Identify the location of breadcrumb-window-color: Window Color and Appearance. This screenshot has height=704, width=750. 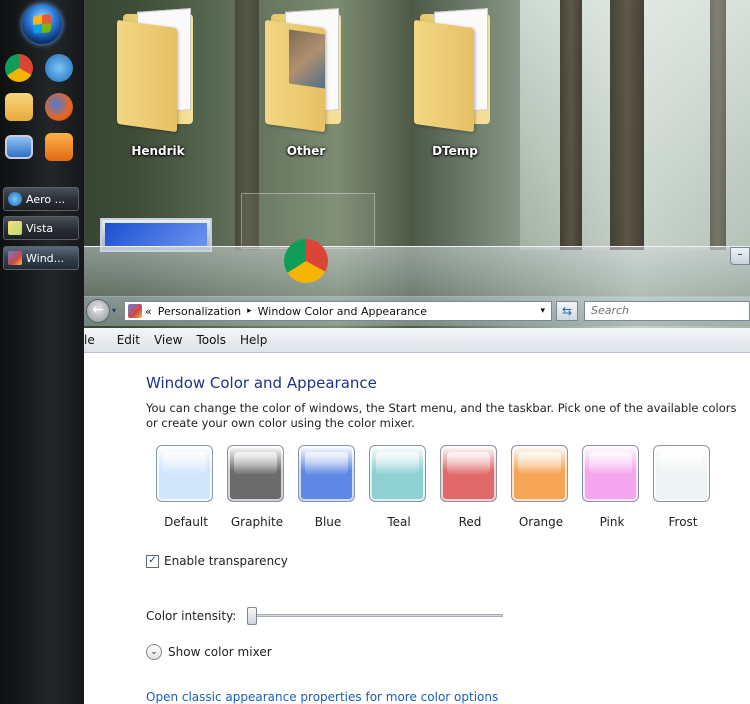
(342, 311).